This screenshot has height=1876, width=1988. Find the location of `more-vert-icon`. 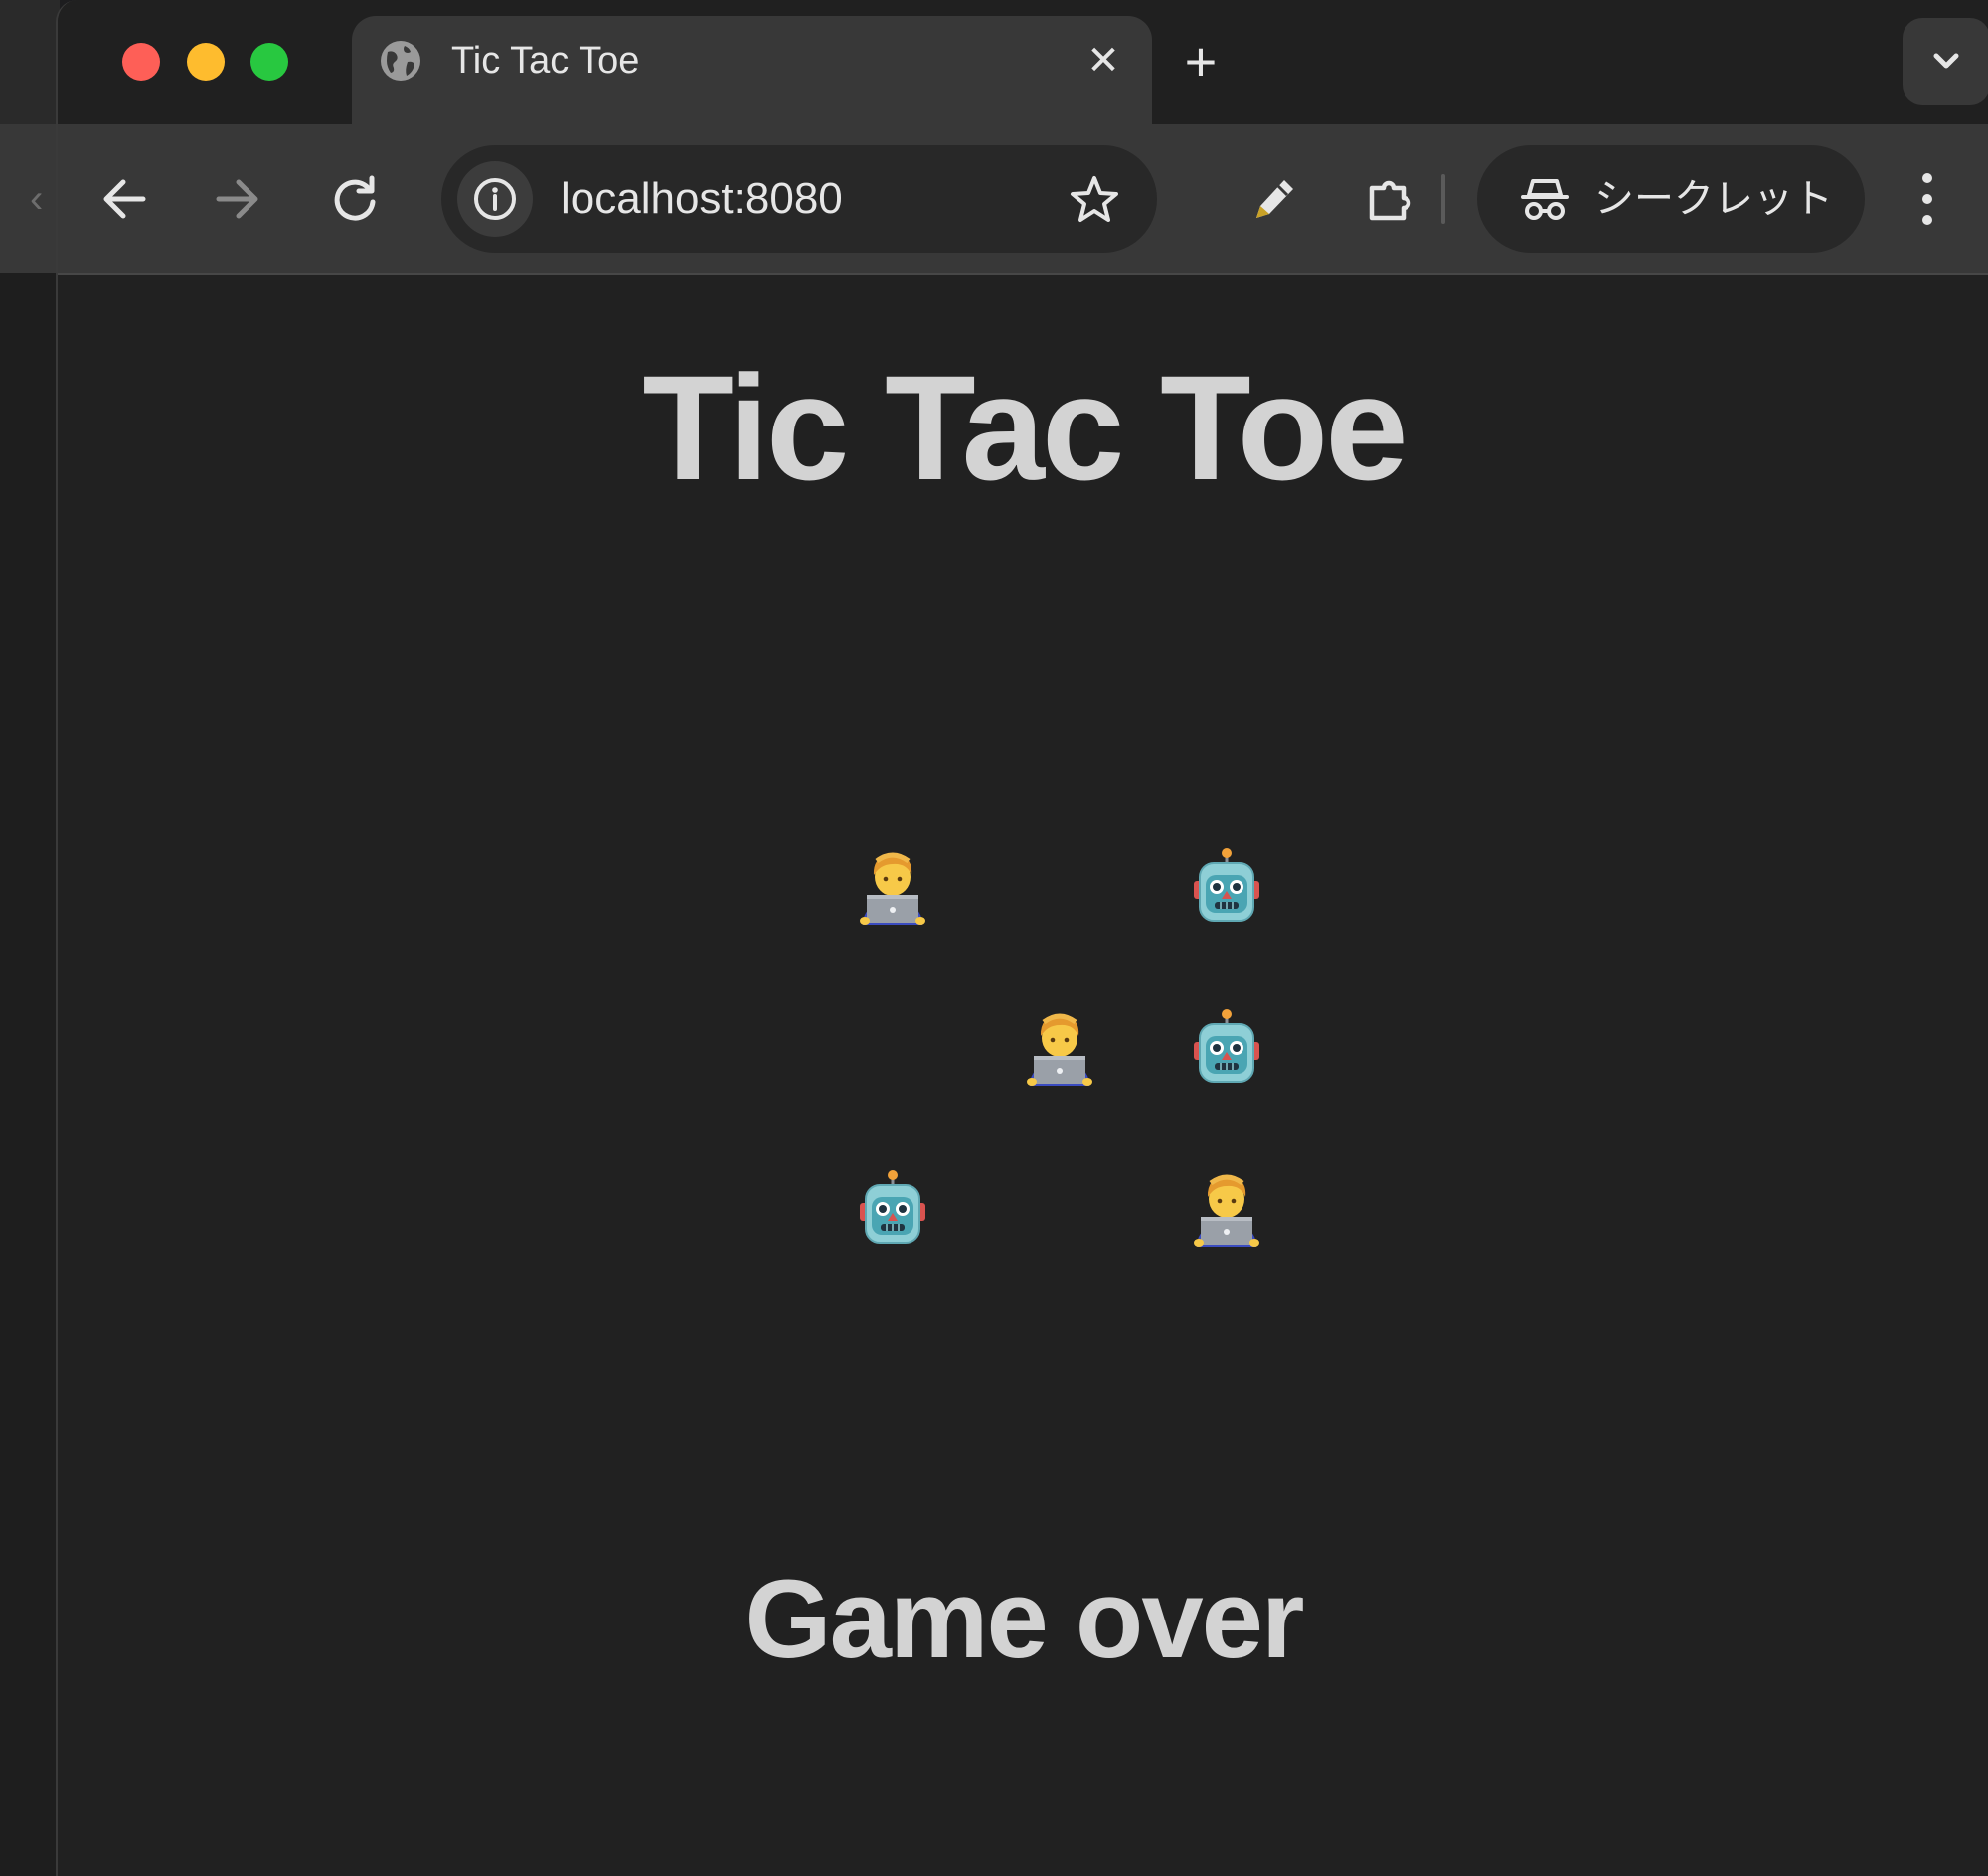

more-vert-icon is located at coordinates (1927, 199).